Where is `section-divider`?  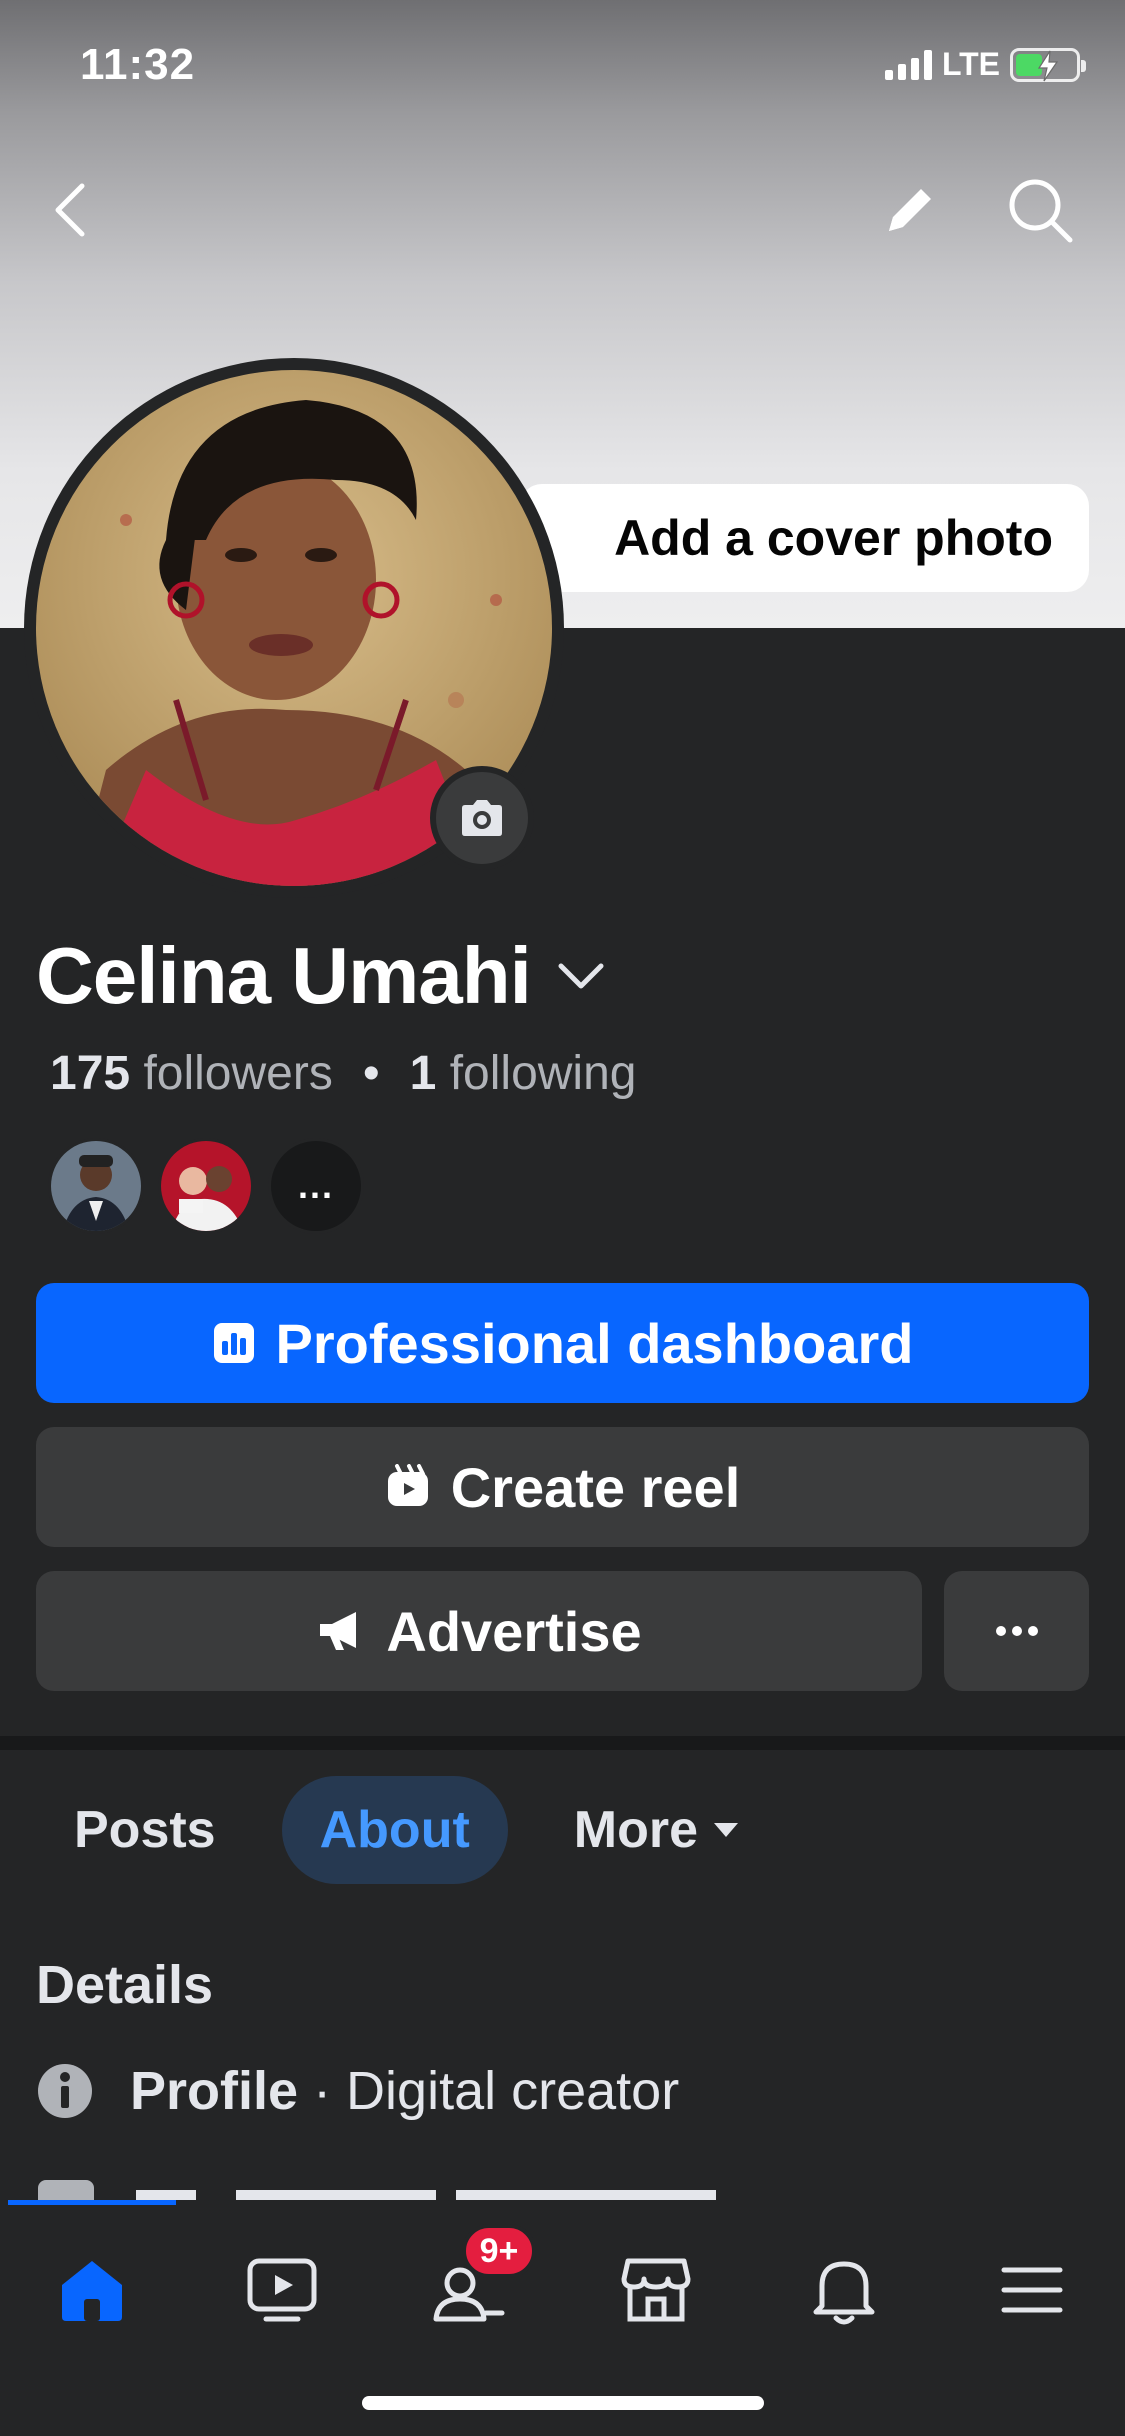 section-divider is located at coordinates (562, 1743).